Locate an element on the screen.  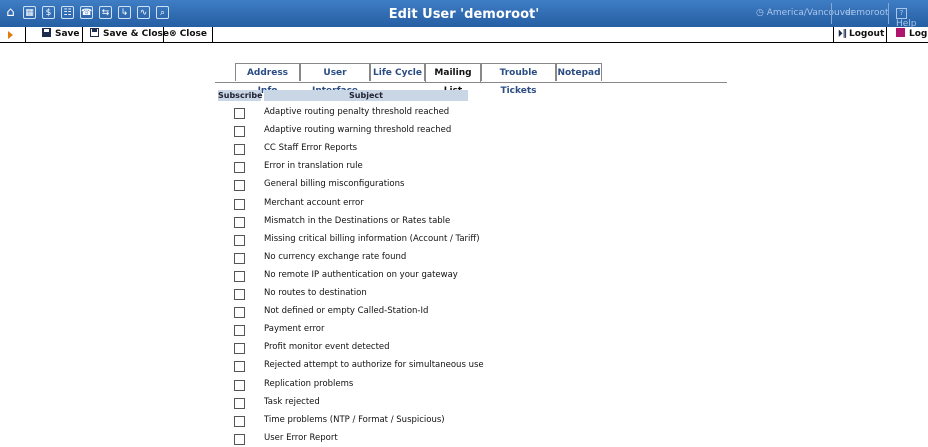
help-link: ?Help is located at coordinates (912, 18).